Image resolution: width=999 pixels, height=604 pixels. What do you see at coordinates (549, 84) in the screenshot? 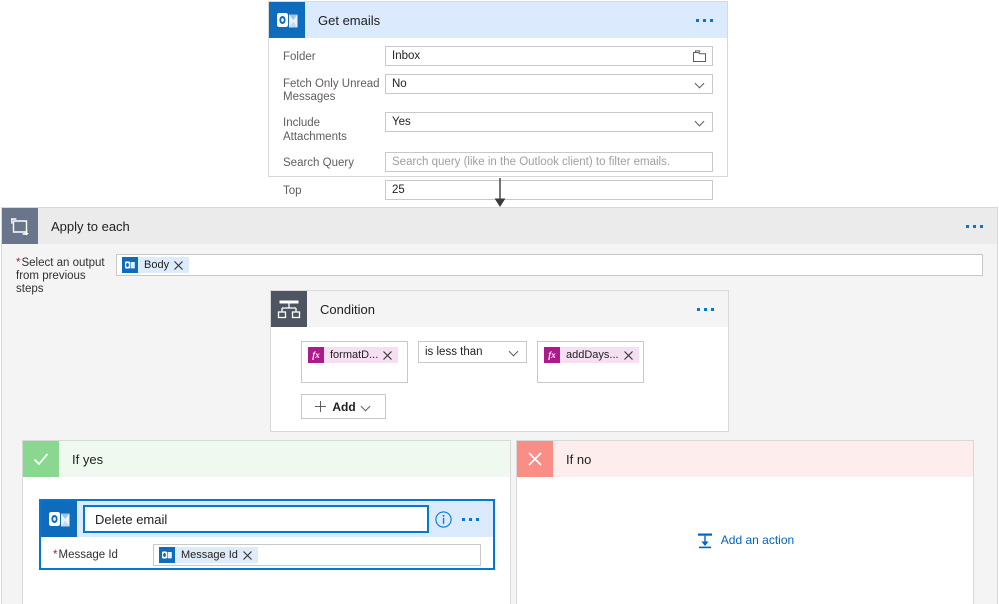
I see `field-input-fetch-unread: No` at bounding box center [549, 84].